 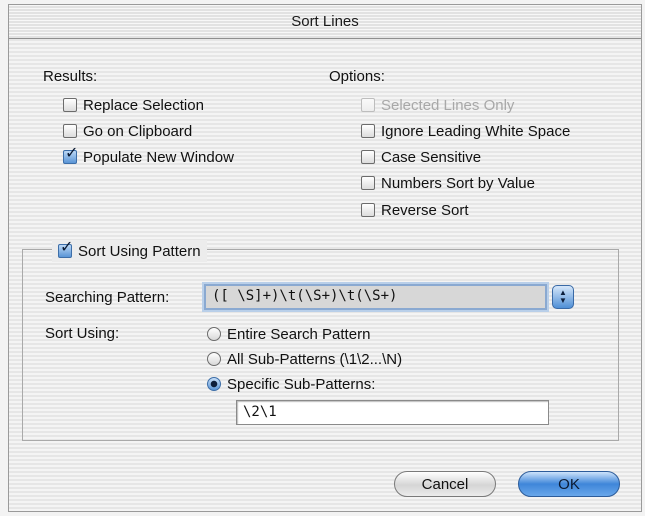 I want to click on searching-pattern-input: ([ \S]+)\t(\S+)\t(\S+), so click(x=375, y=297).